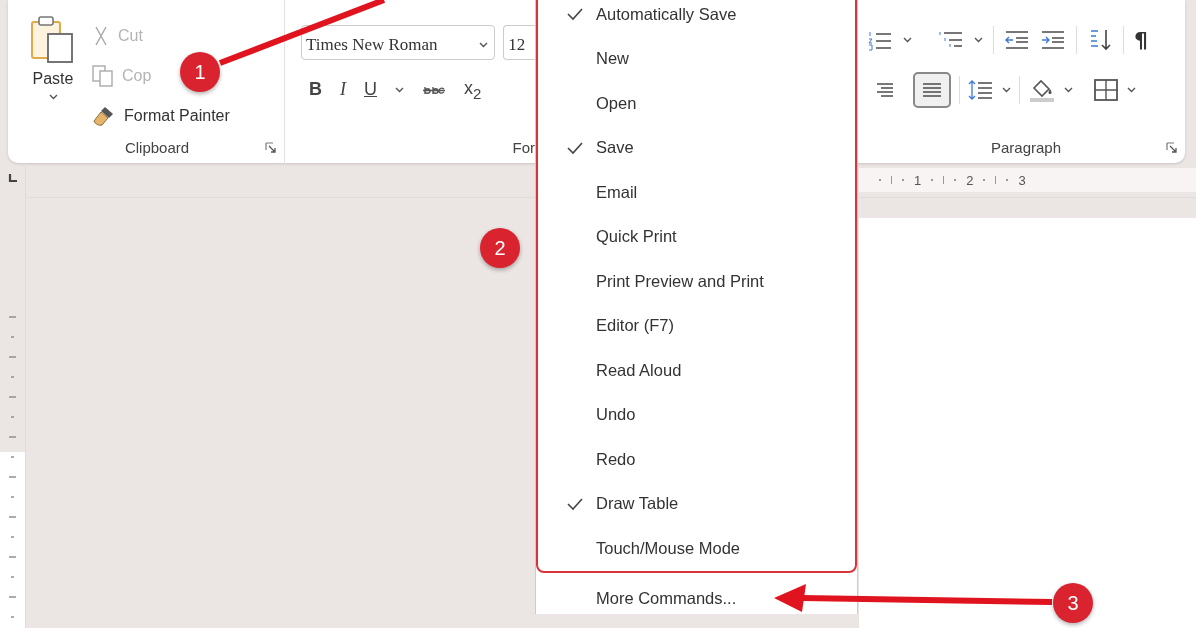  What do you see at coordinates (1042, 90) in the screenshot?
I see `shading-icon` at bounding box center [1042, 90].